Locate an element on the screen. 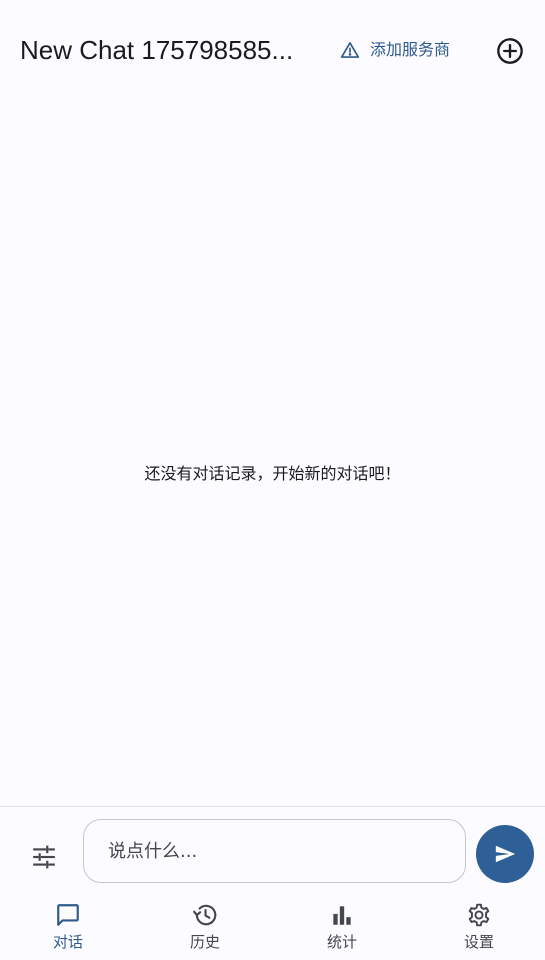 The height and width of the screenshot is (960, 545). nav-item-label: 历史 is located at coordinates (204, 942).